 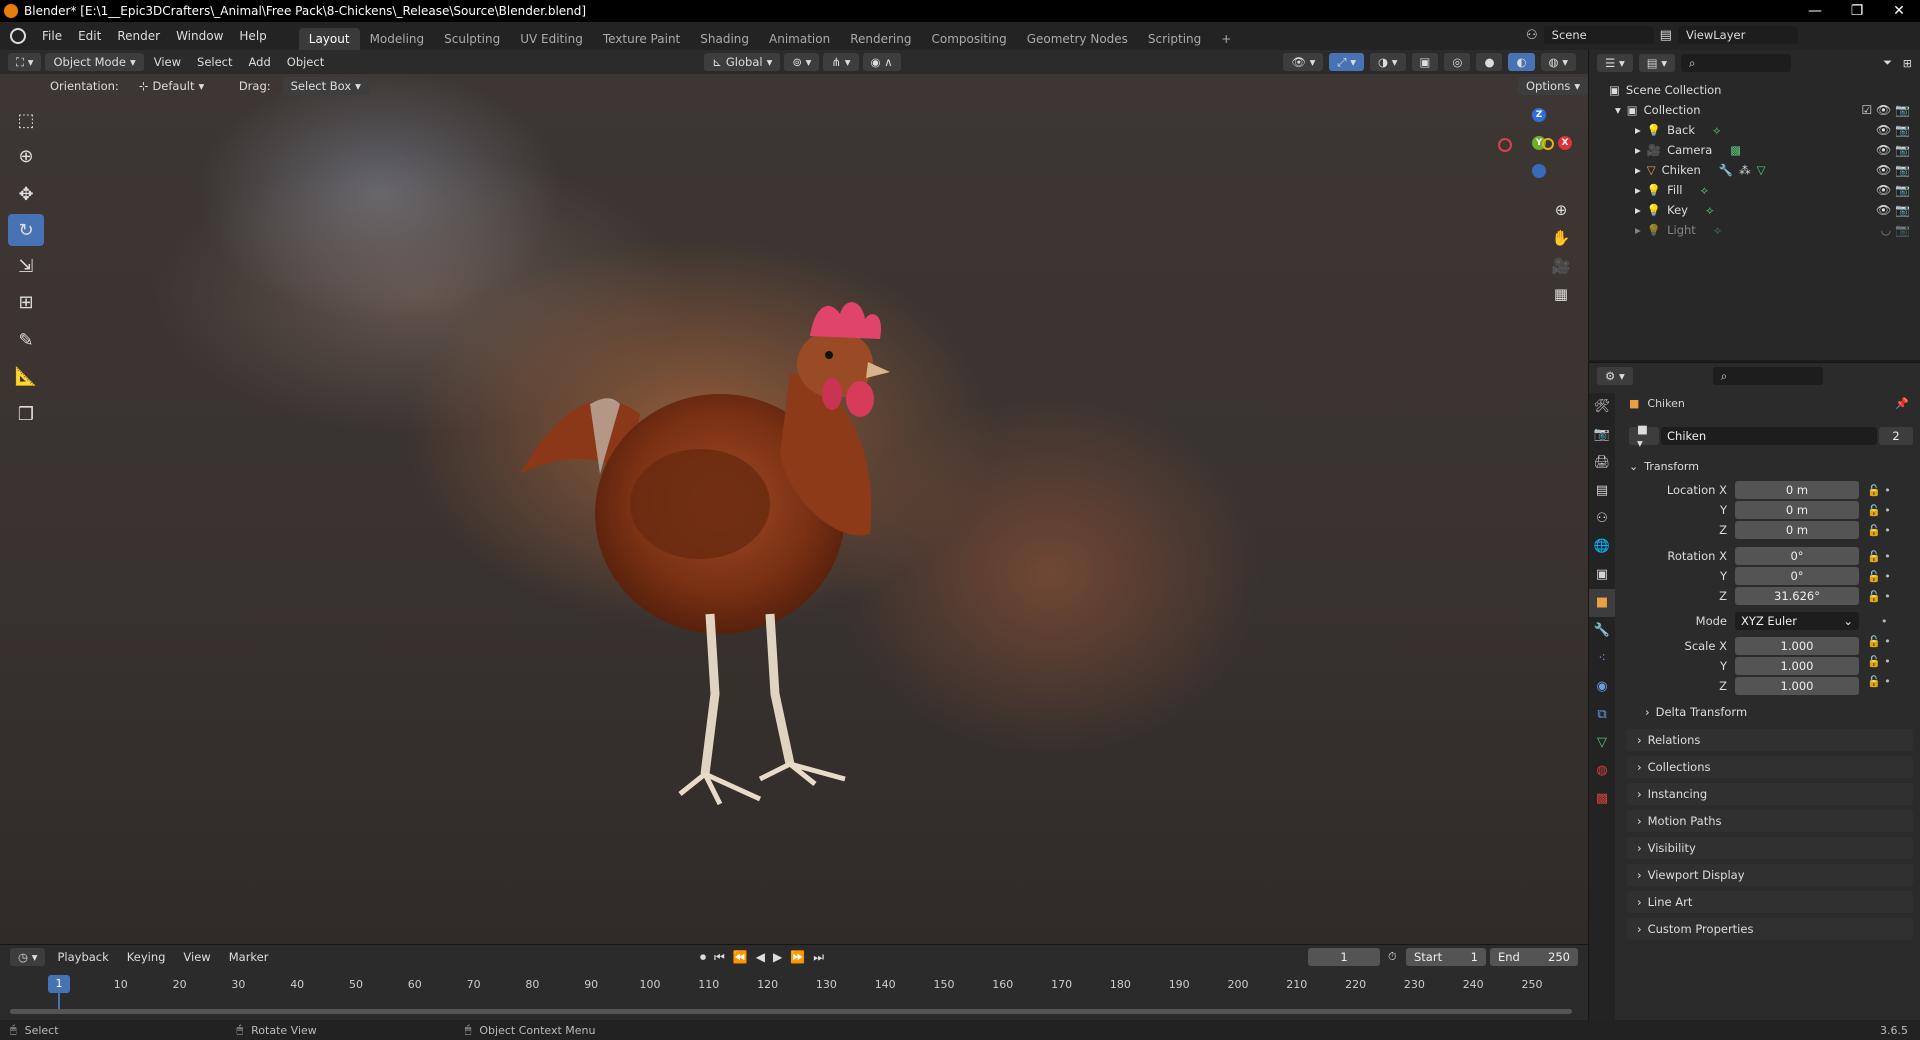 What do you see at coordinates (28, 957) in the screenshot?
I see `timeline-editor-type-icon: ◷ ▾` at bounding box center [28, 957].